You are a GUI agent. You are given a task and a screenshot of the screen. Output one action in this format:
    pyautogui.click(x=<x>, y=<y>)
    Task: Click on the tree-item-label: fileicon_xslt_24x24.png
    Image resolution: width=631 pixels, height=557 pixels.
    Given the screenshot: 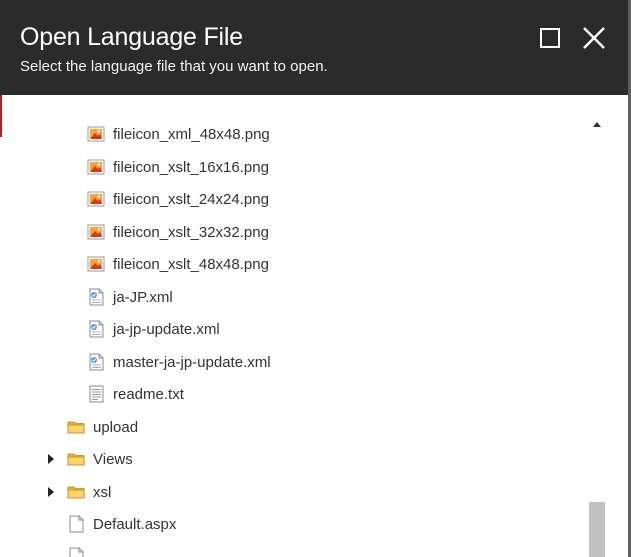 What is the action you would take?
    pyautogui.click(x=191, y=199)
    